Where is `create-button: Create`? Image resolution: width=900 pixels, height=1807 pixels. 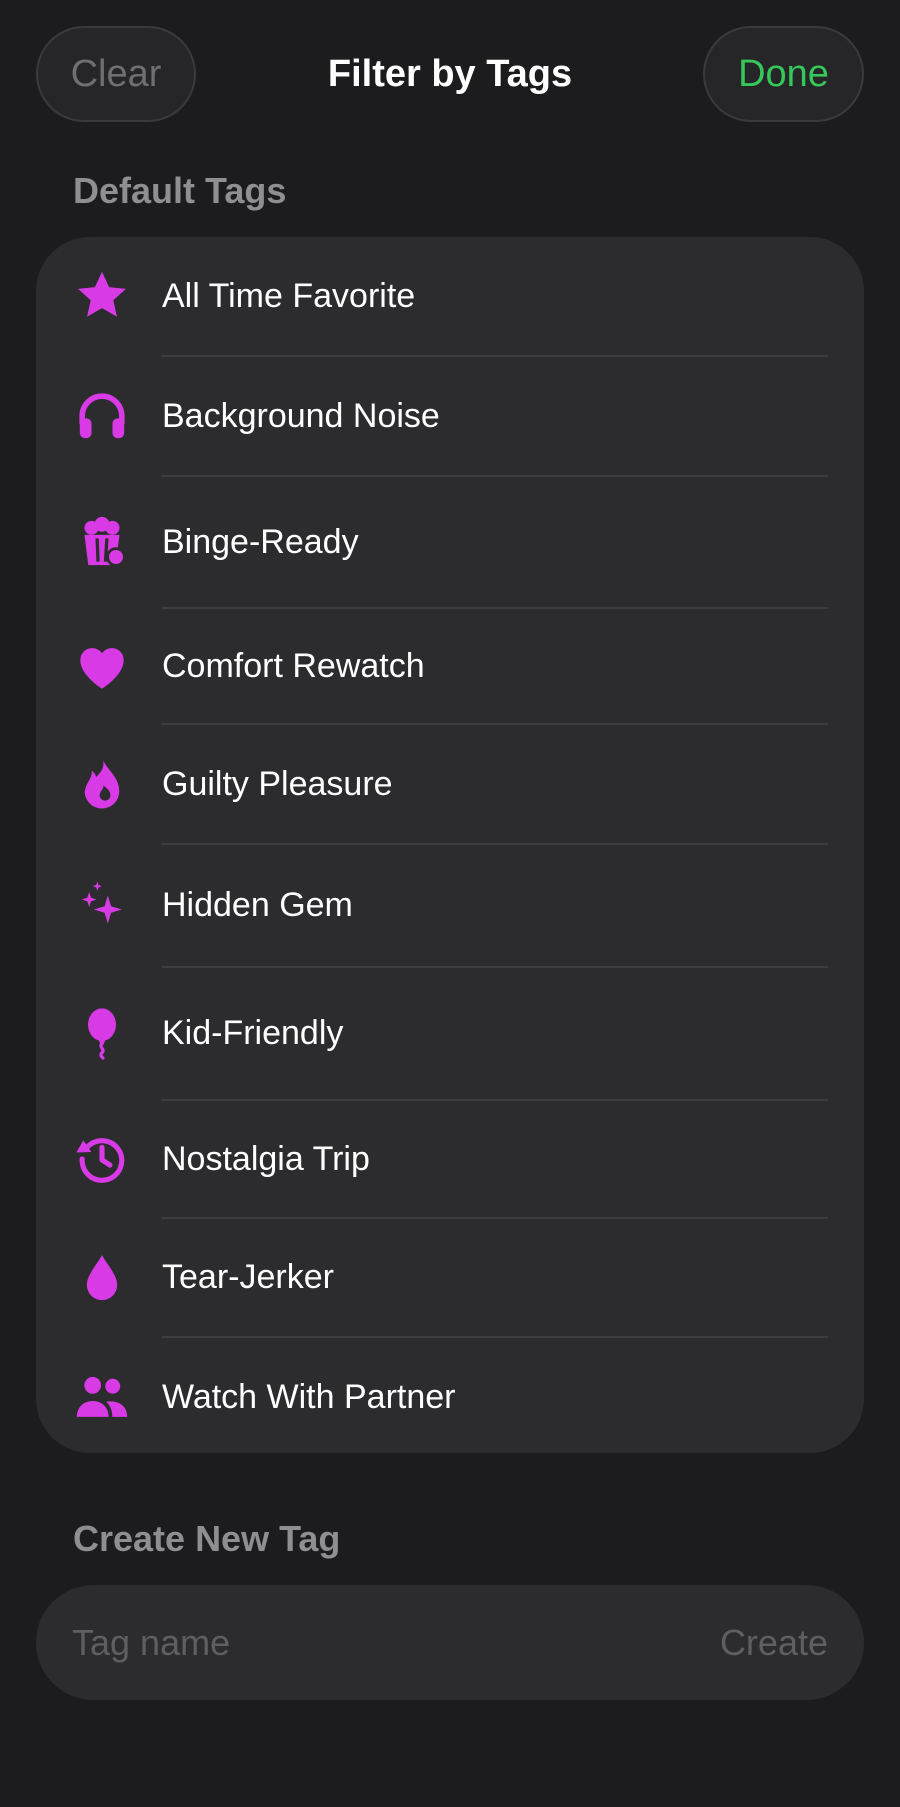
create-button: Create is located at coordinates (774, 1642).